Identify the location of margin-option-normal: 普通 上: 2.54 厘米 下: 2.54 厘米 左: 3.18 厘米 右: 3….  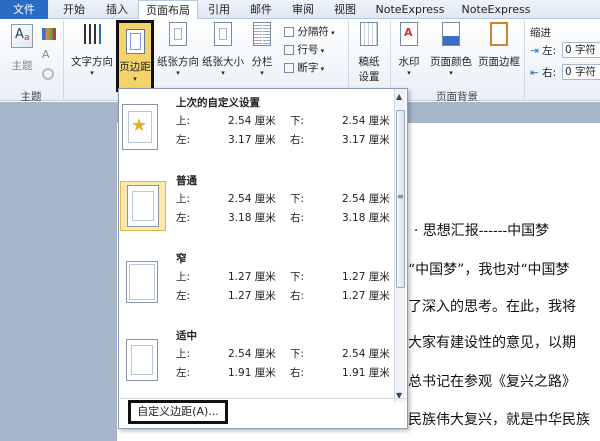
(258, 209).